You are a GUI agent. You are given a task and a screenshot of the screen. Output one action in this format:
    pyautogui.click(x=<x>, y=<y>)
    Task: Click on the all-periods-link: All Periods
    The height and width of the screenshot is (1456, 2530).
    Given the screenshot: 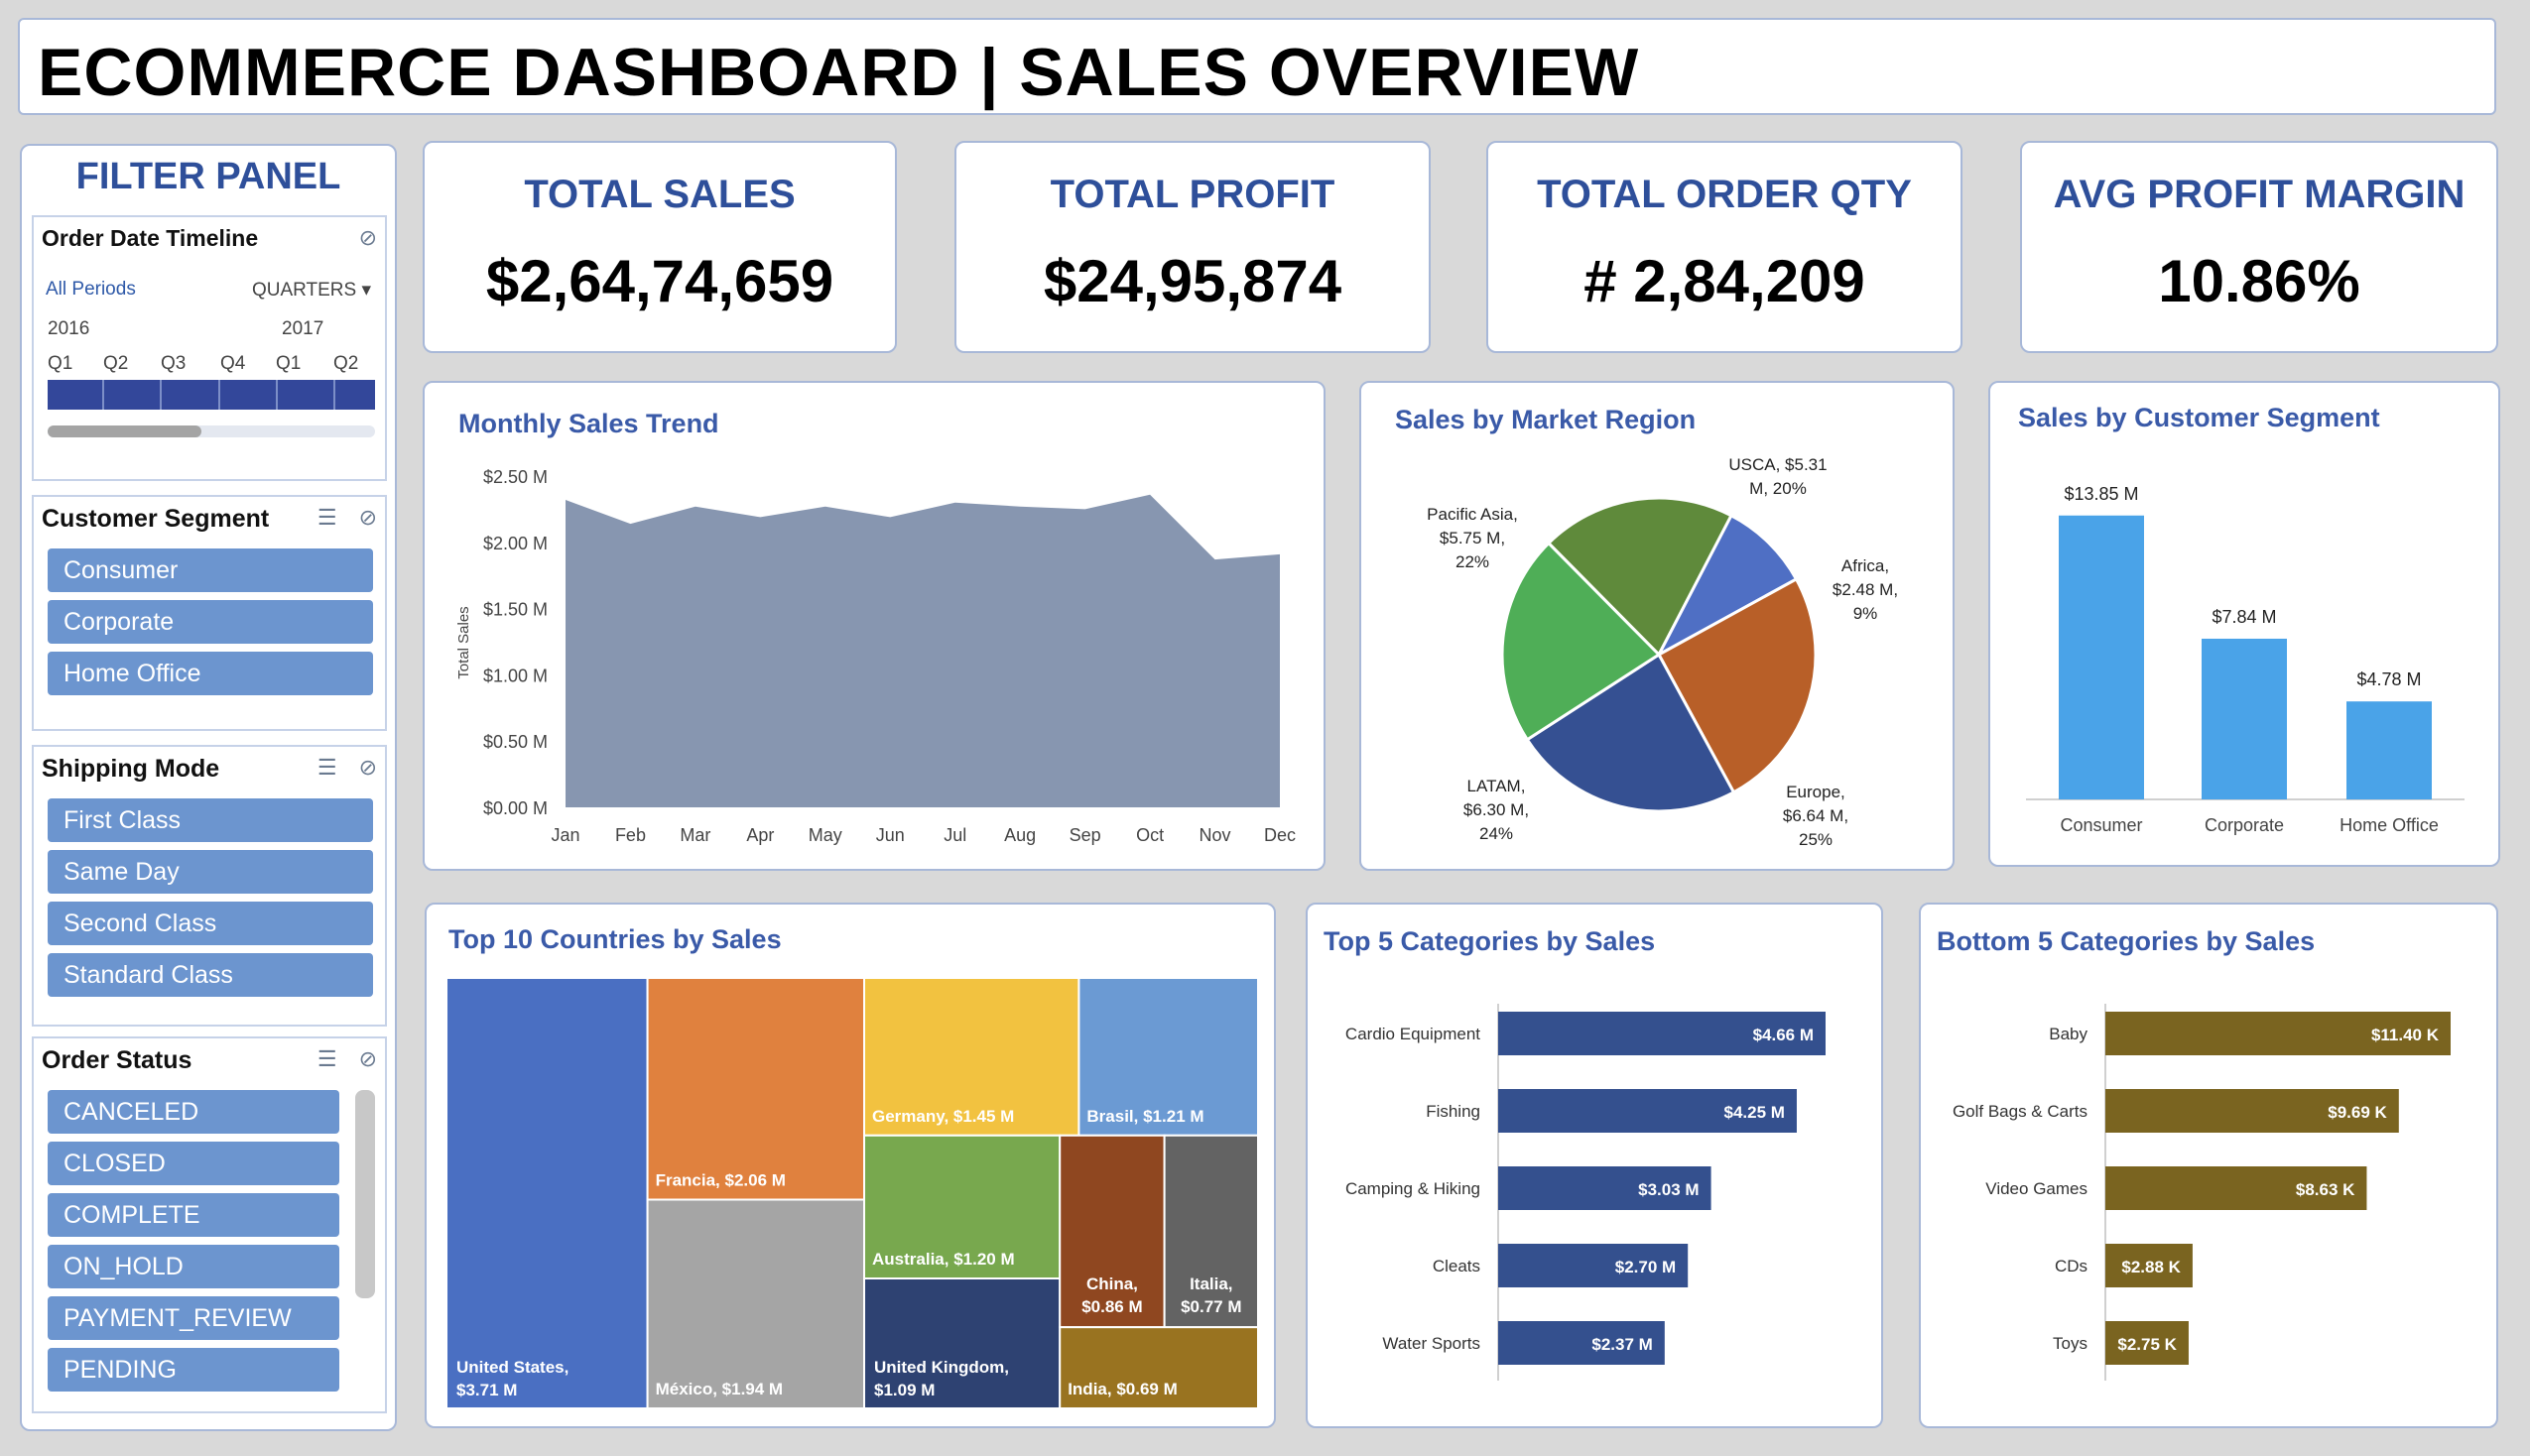 What is the action you would take?
    pyautogui.click(x=91, y=290)
    